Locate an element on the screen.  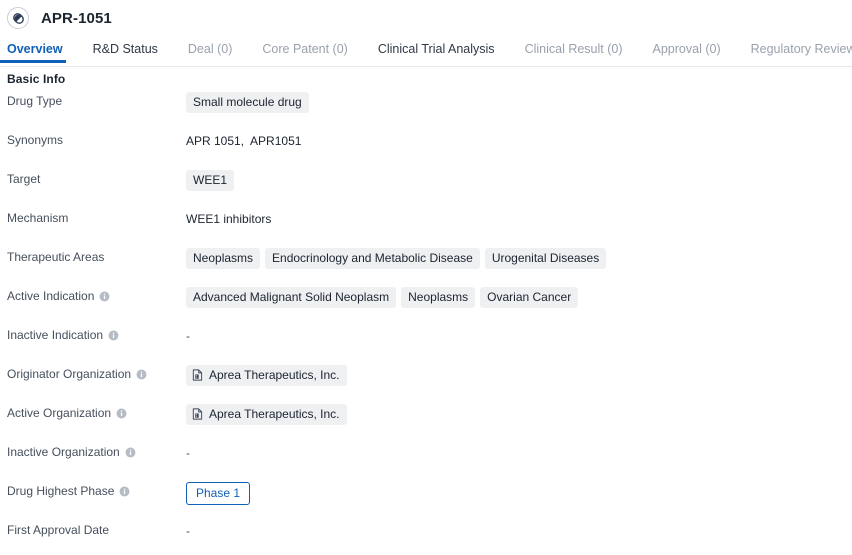
value-chip: Urogenital Diseases is located at coordinates (545, 258).